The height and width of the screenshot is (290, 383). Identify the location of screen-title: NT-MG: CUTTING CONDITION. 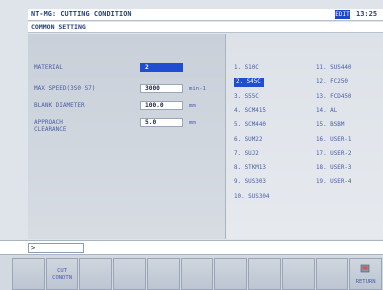
(81, 14).